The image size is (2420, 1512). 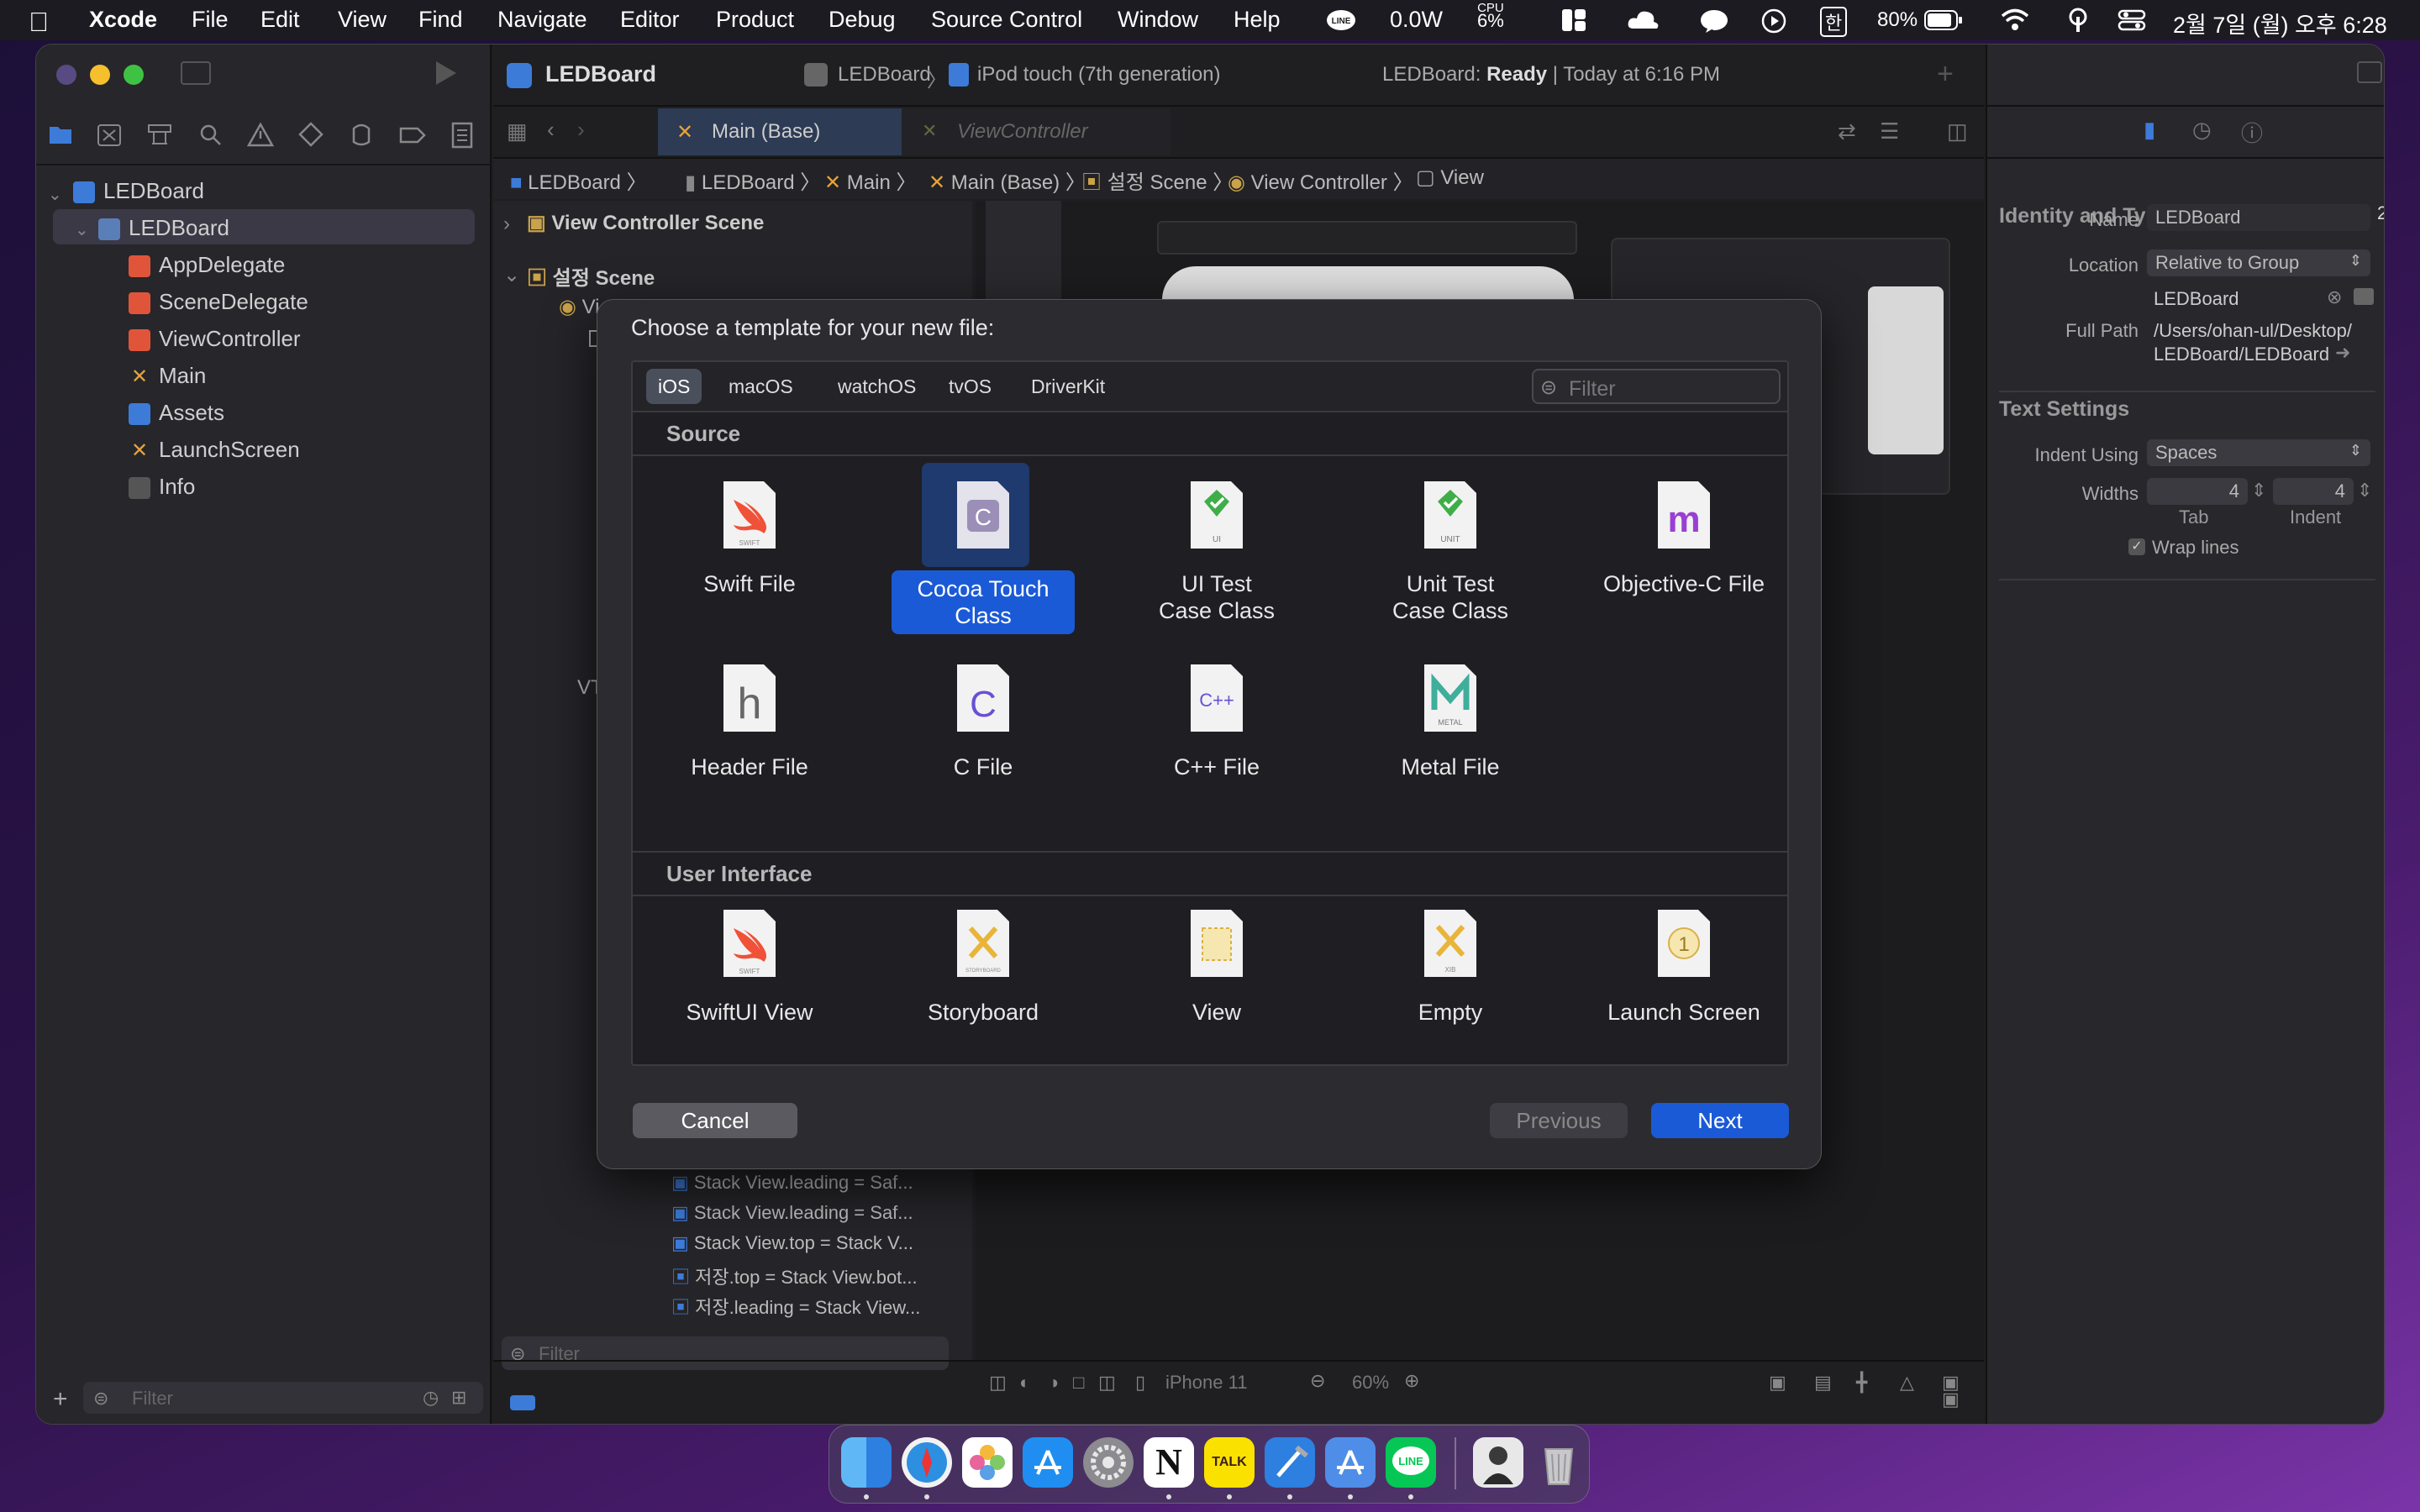 I want to click on orientation-icon: □, so click(x=1078, y=1383).